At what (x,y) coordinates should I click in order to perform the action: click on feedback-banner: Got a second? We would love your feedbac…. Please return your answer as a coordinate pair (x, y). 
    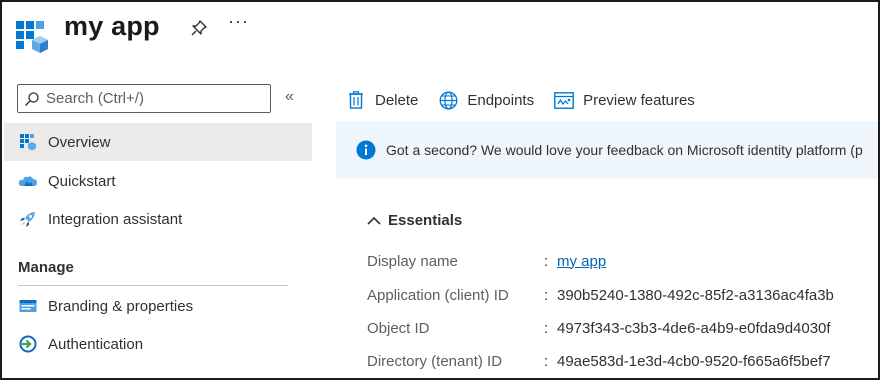
    Looking at the image, I should click on (607, 150).